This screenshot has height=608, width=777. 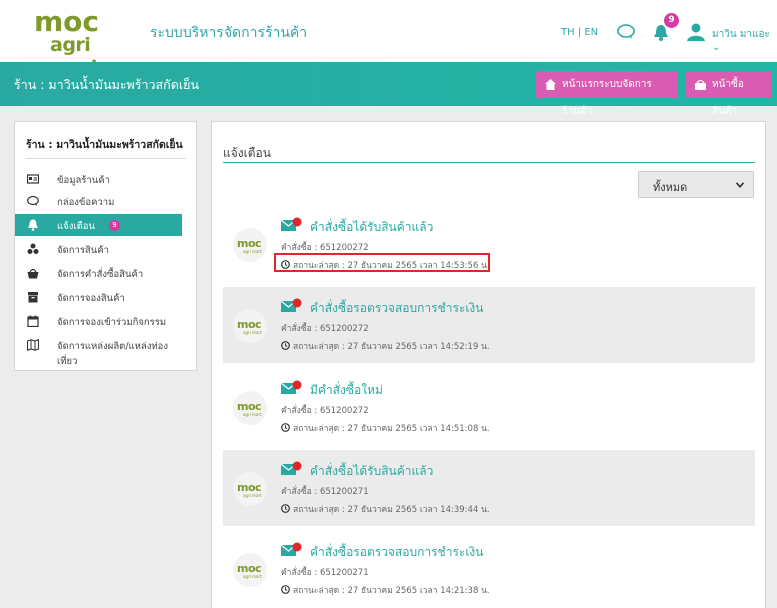 I want to click on sidebar-item-label: แจ้งเตือน, so click(x=76, y=226).